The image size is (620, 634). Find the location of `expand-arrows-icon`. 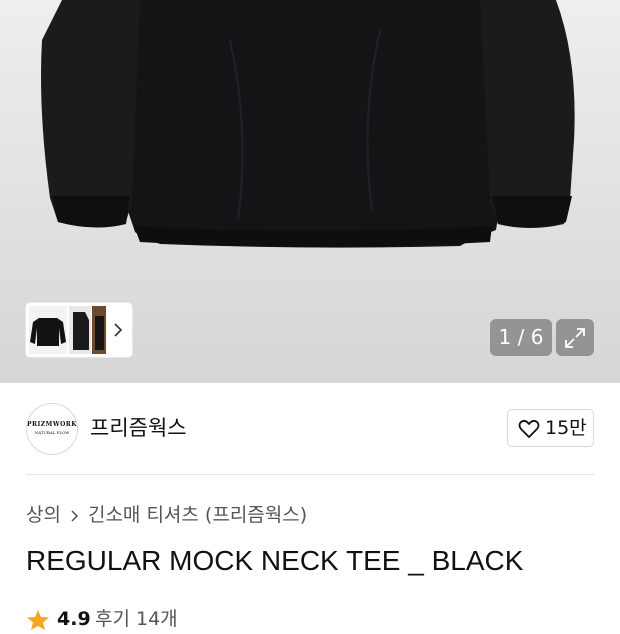

expand-arrows-icon is located at coordinates (575, 338).